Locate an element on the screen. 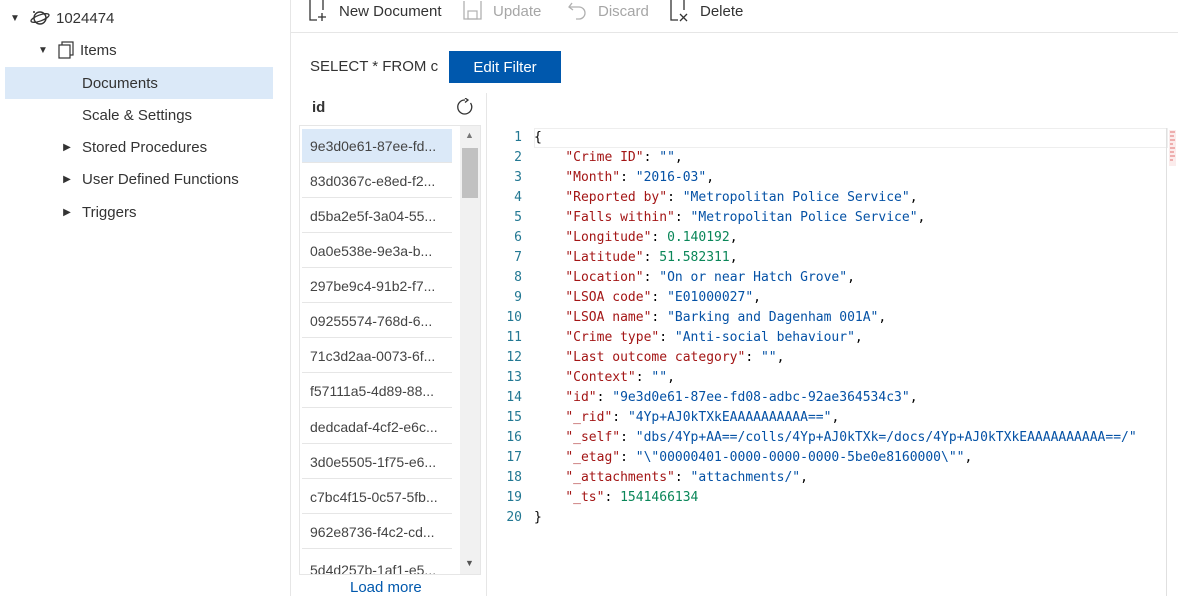 The width and height of the screenshot is (1178, 596). json-key: "_etag" is located at coordinates (593, 457).